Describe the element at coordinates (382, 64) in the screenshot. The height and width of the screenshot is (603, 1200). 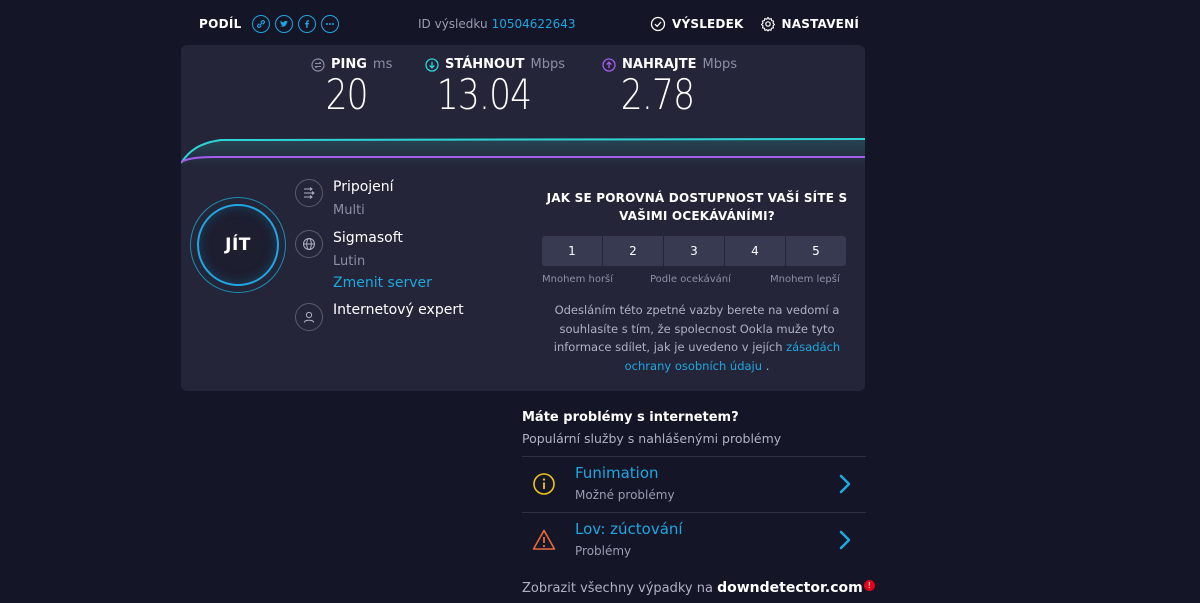
I see `ping-unit: ms` at that location.